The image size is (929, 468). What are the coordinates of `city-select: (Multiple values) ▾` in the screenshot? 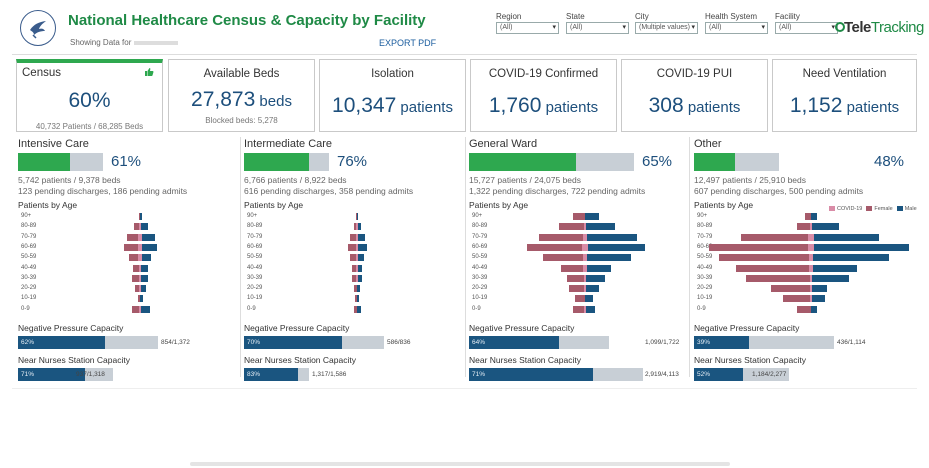 It's located at (666, 28).